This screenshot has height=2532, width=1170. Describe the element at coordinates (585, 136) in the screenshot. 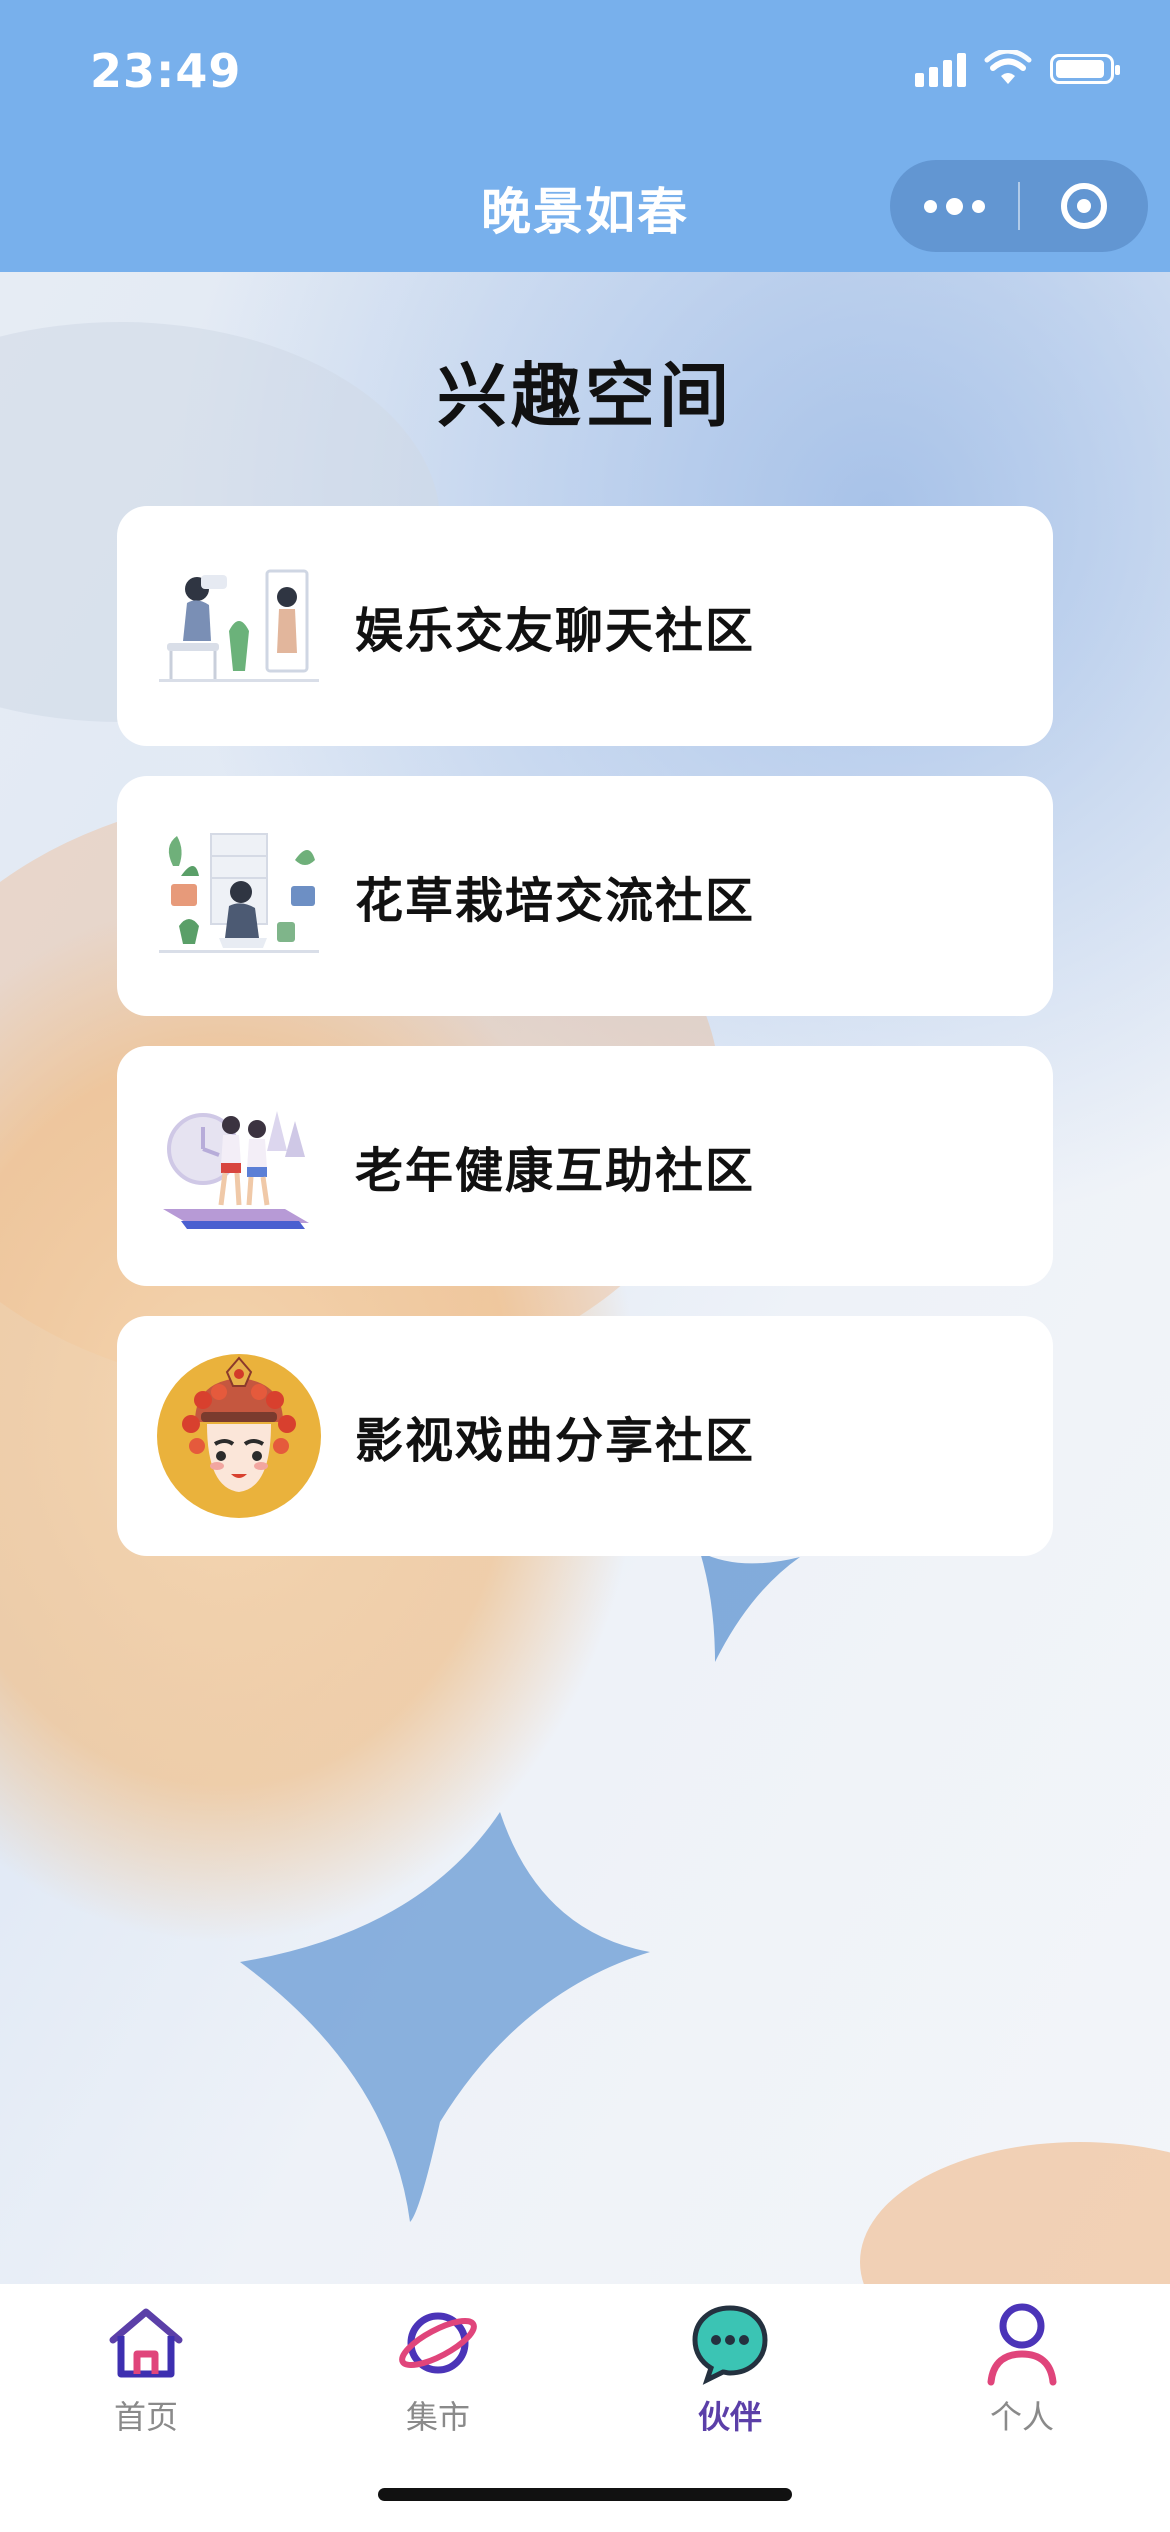

I see `app-header: 23:49 晚景如春` at that location.